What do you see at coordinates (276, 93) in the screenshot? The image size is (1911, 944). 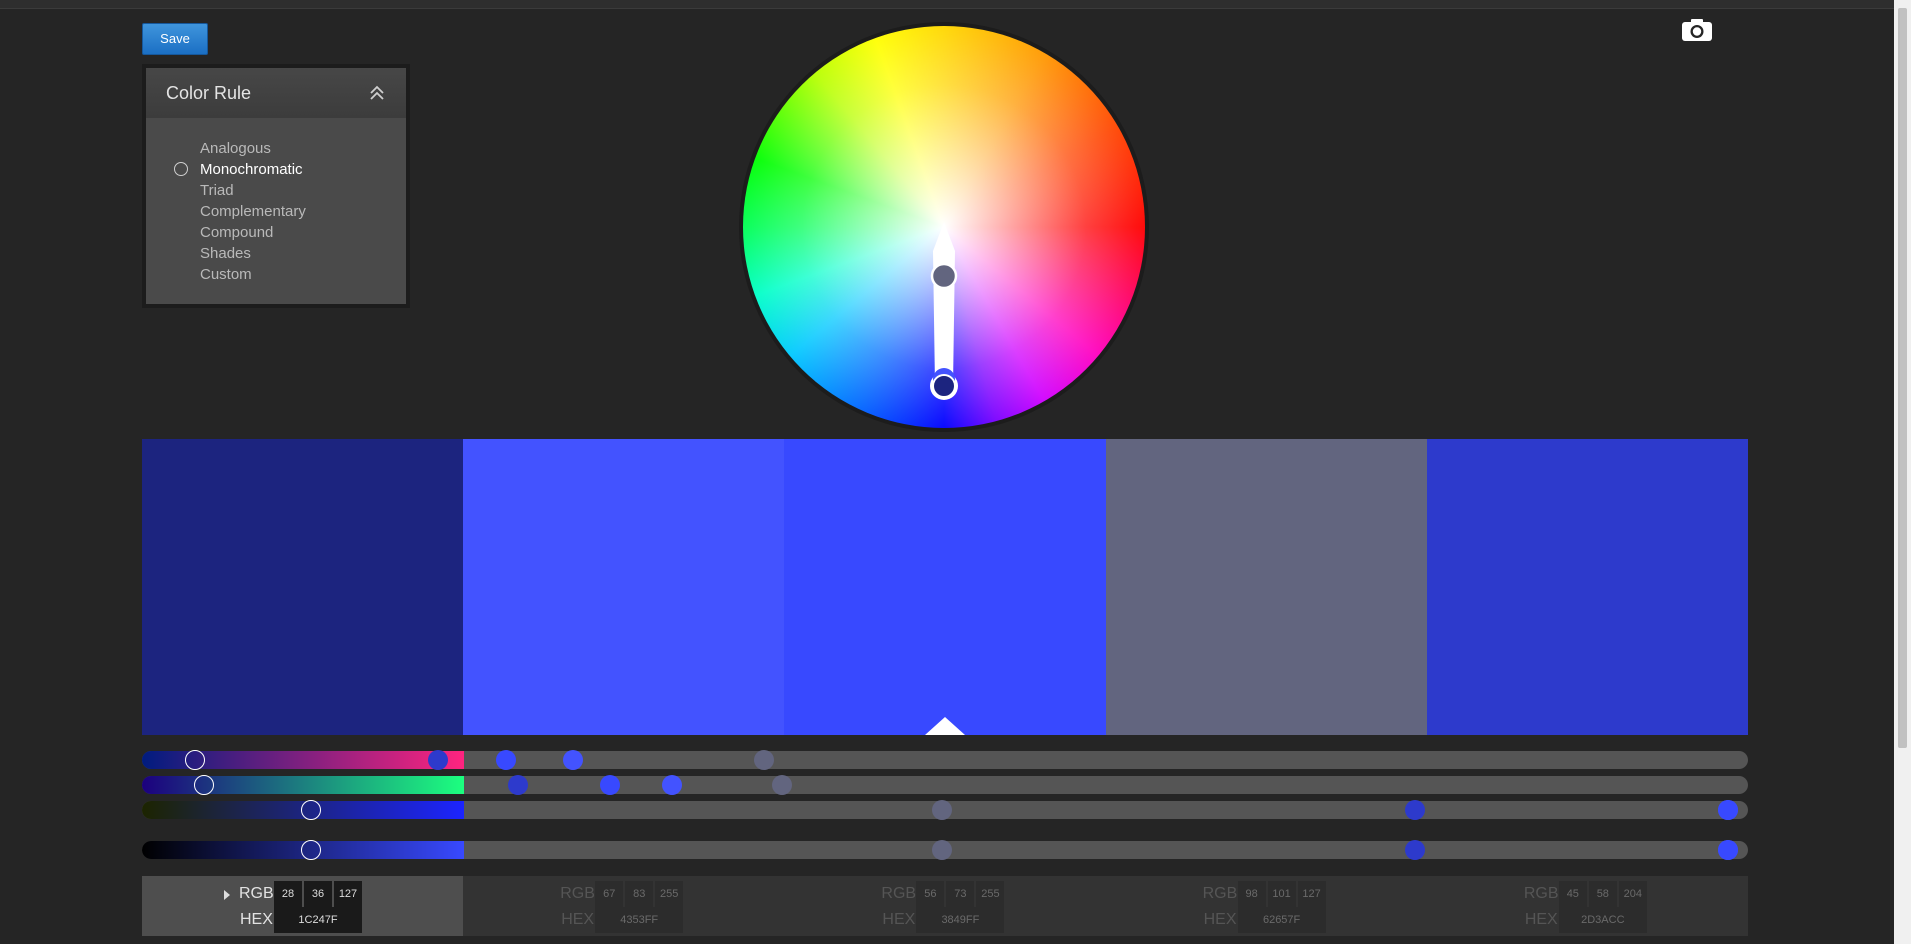 I see `color-rule-header: Color Rule` at bounding box center [276, 93].